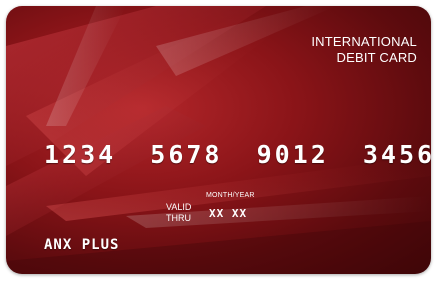 The width and height of the screenshot is (437, 281). Describe the element at coordinates (396, 154) in the screenshot. I see `card-number-group: 3456` at that location.